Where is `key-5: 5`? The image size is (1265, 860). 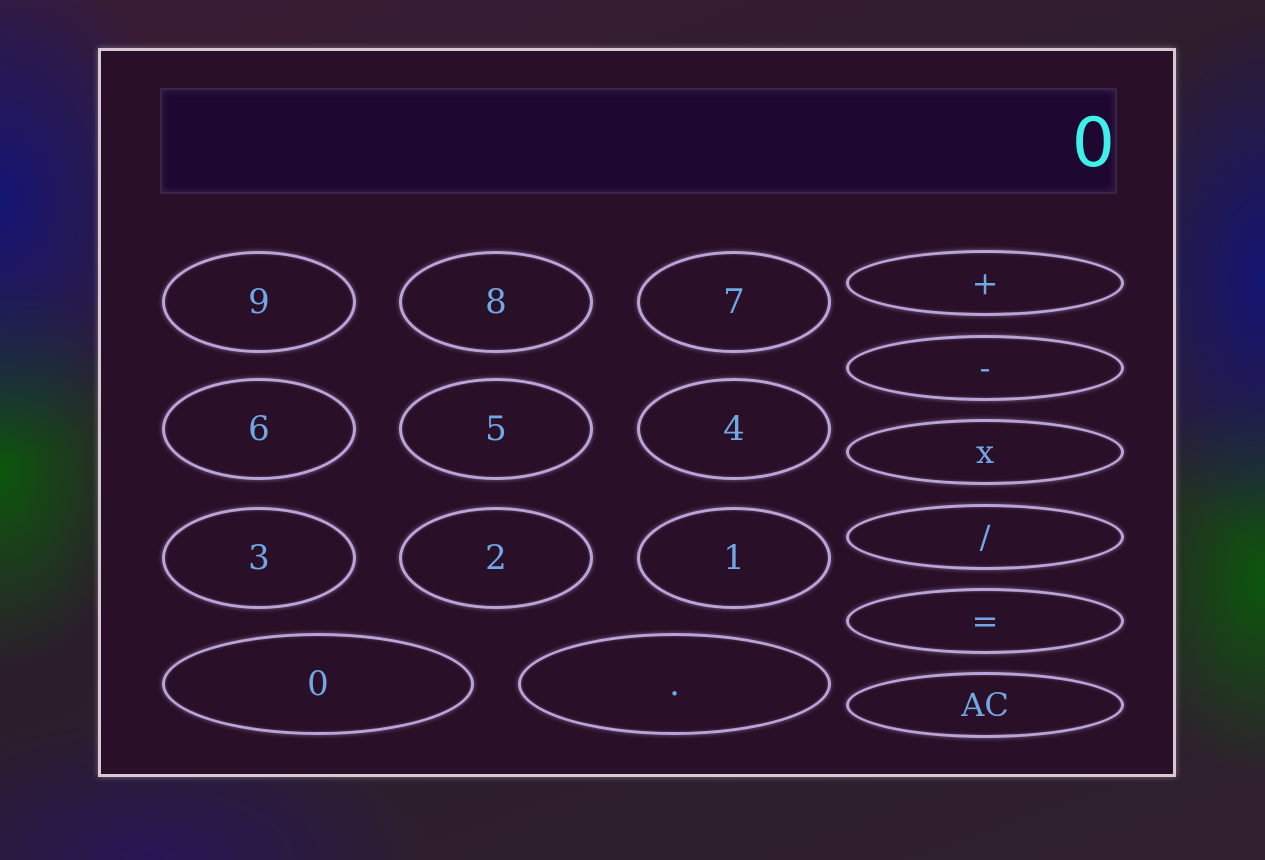
key-5: 5 is located at coordinates (496, 429).